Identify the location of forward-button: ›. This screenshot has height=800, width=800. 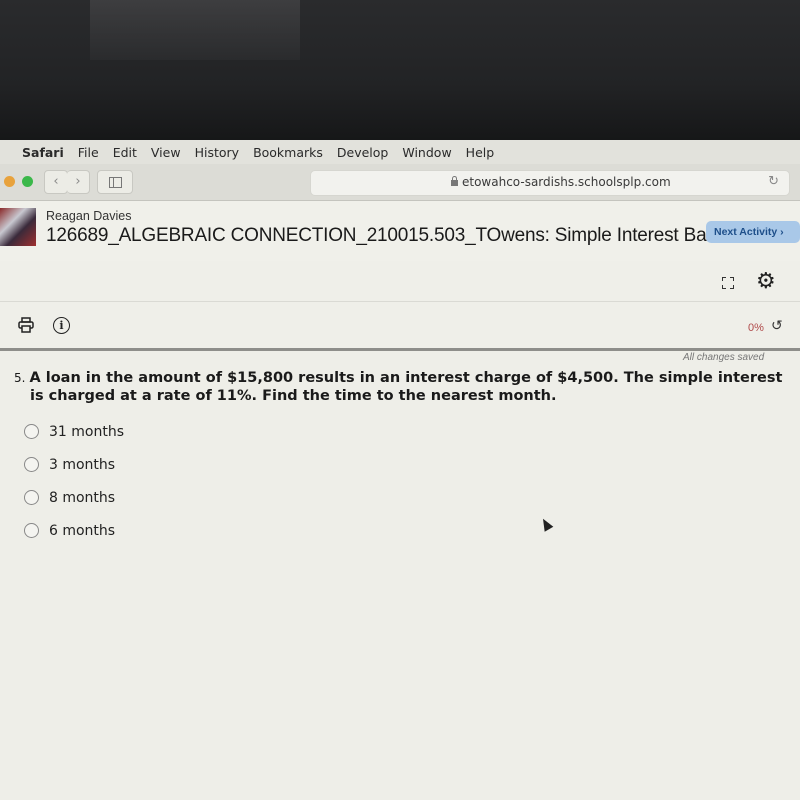
(78, 182).